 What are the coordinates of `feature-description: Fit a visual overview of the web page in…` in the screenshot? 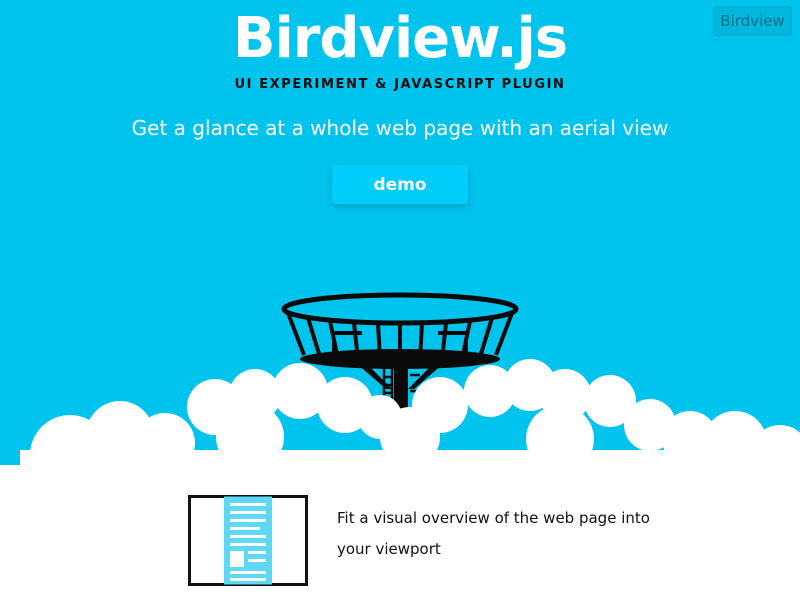 It's located at (493, 533).